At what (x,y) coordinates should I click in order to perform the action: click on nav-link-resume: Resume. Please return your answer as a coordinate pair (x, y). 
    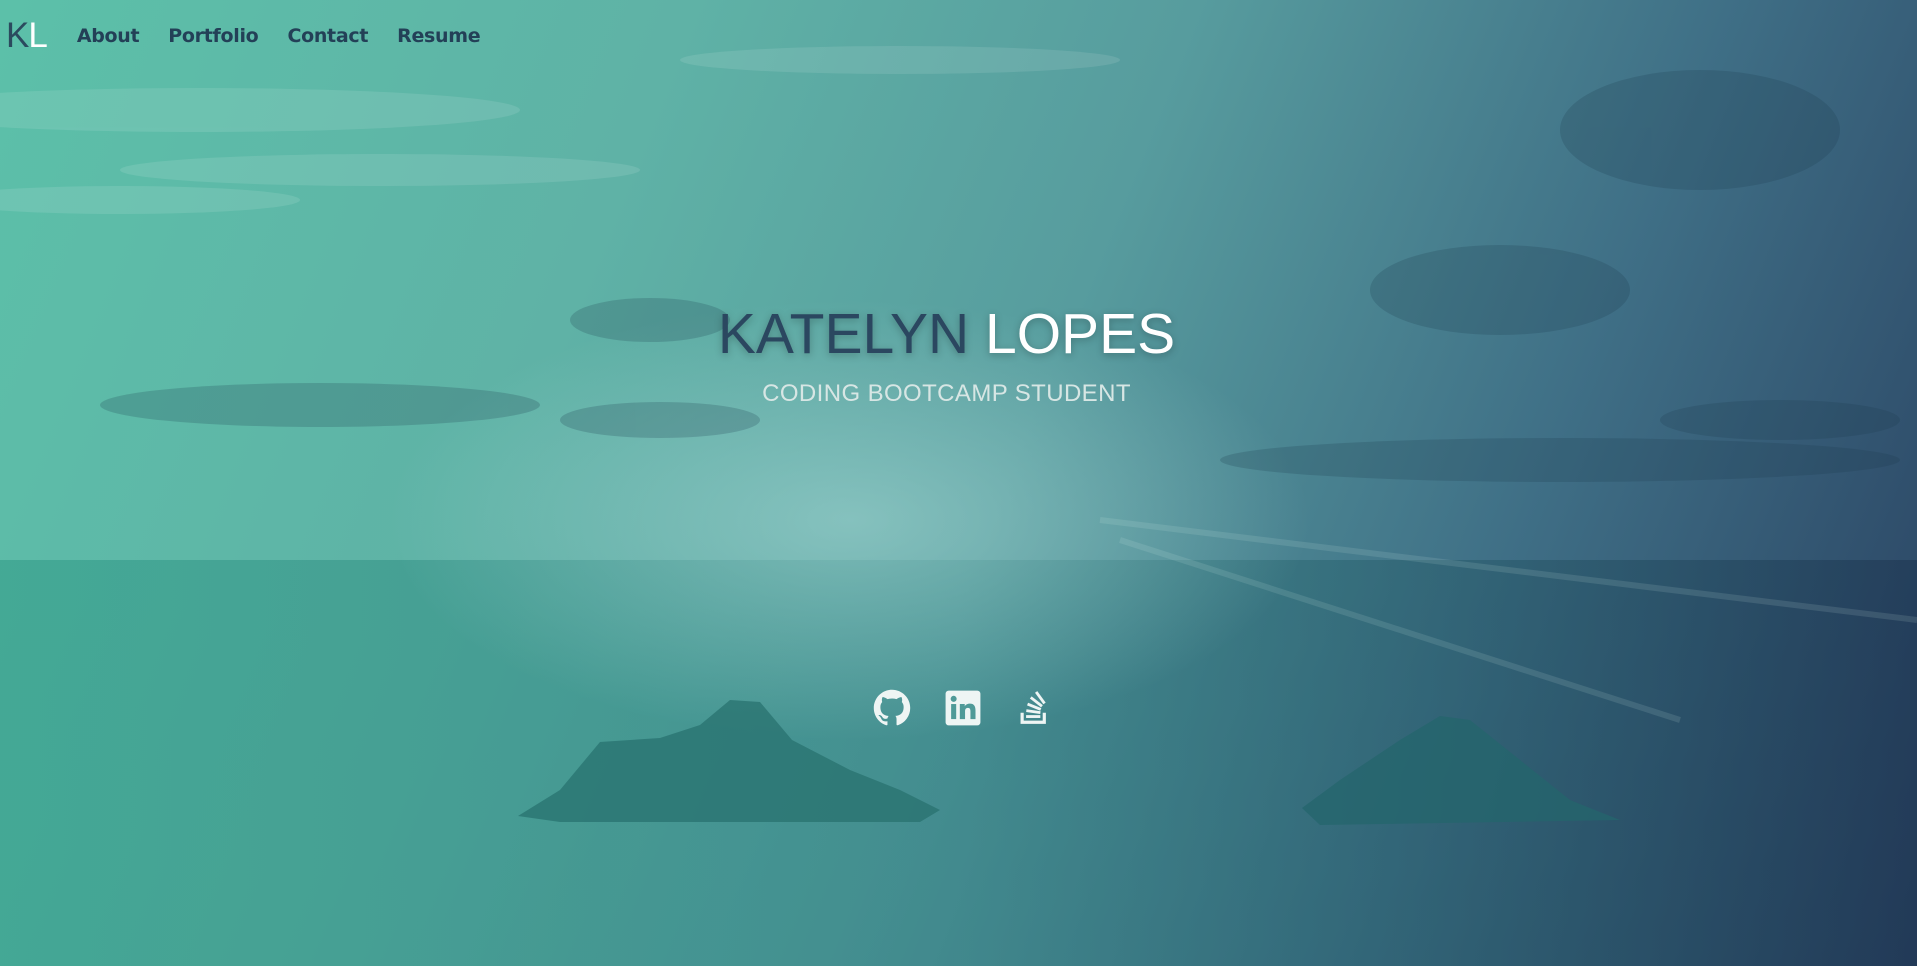
    Looking at the image, I should click on (439, 36).